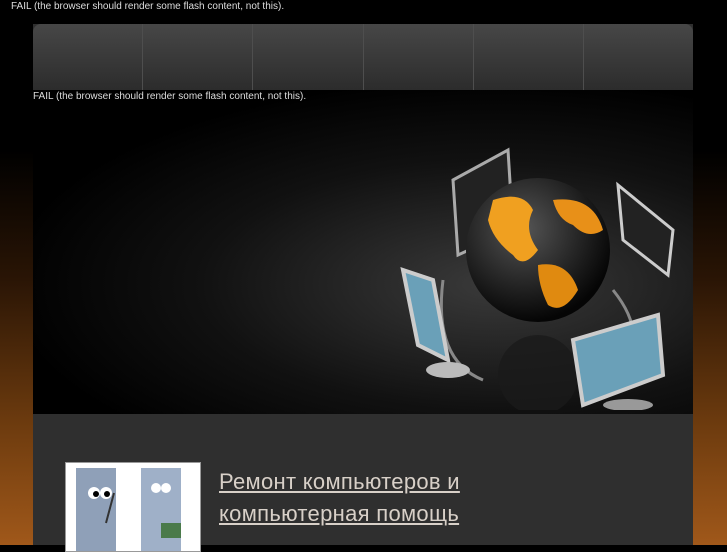 The width and height of the screenshot is (727, 552). I want to click on headline-line-1: Ремонт компьютеров и, so click(339, 481).